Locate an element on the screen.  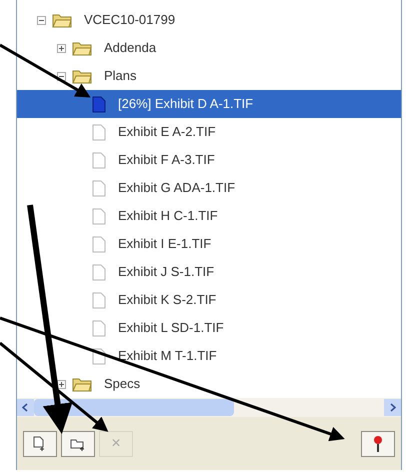
file-item: Exhibit K S-2.TIF is located at coordinates (209, 300).